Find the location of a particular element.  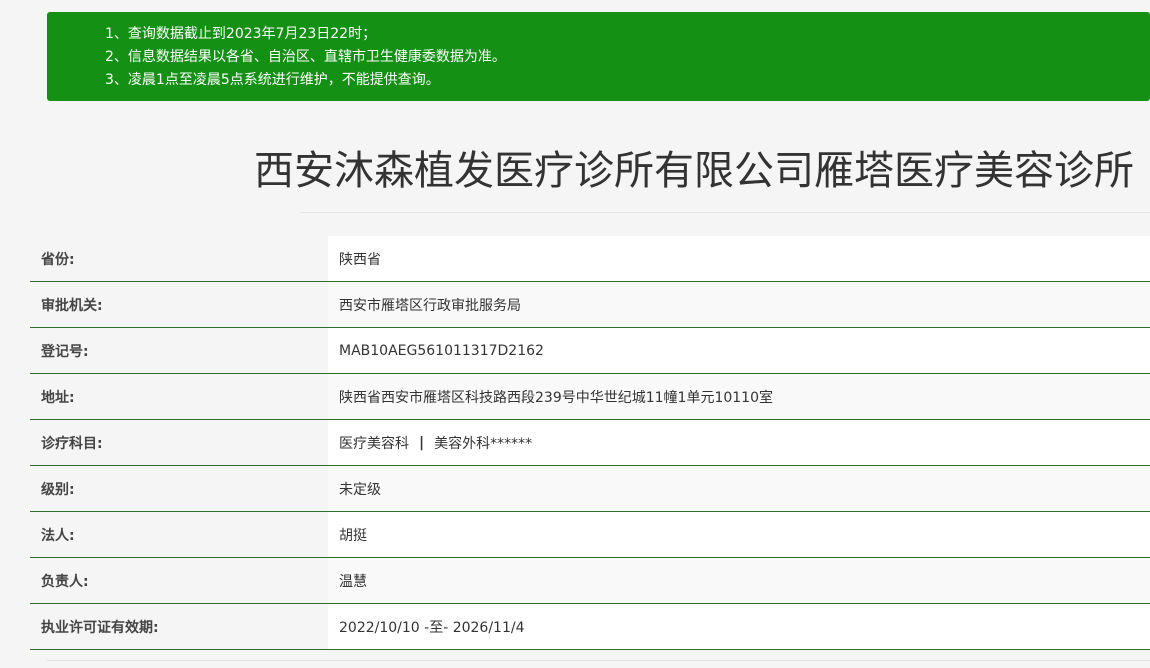

department-item: 医疗美容科 is located at coordinates (374, 443).